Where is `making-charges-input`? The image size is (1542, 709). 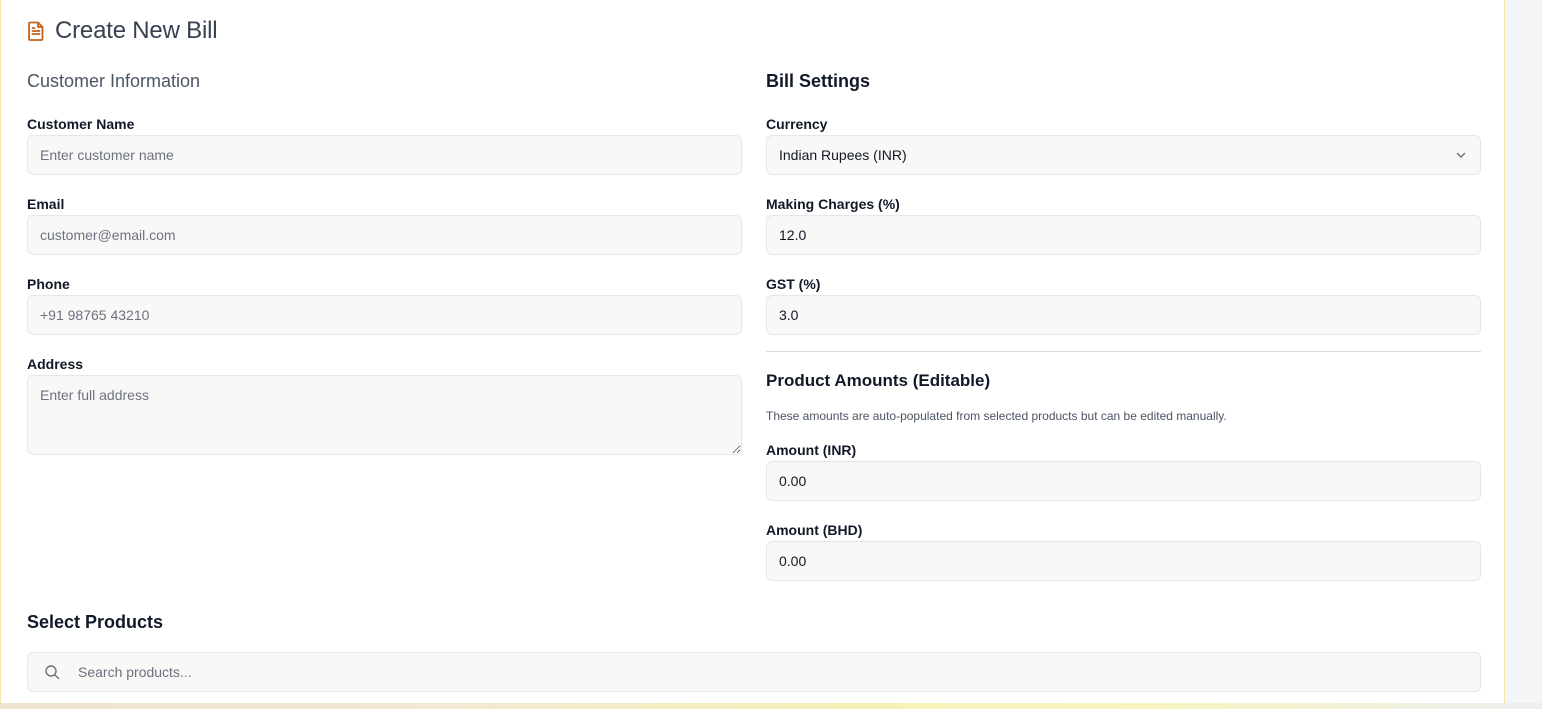
making-charges-input is located at coordinates (1123, 235).